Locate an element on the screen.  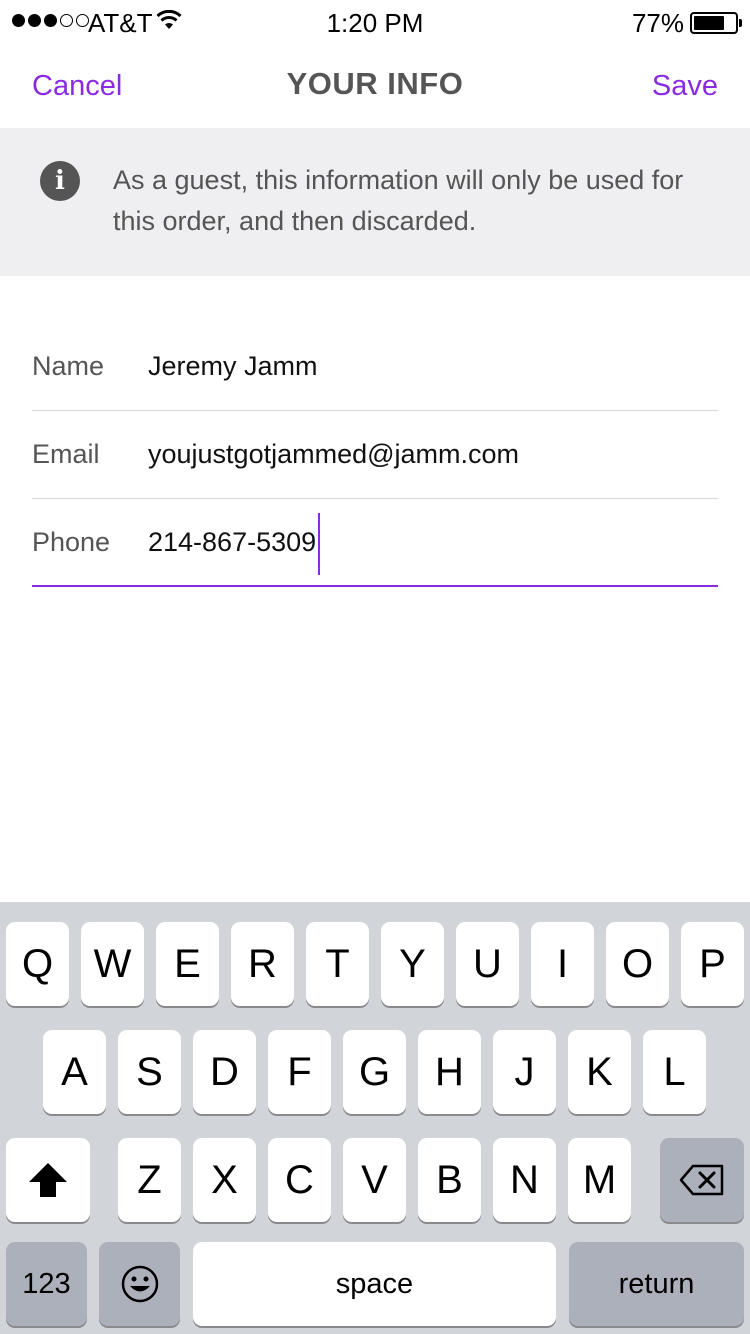
key-v: V is located at coordinates (374, 1180).